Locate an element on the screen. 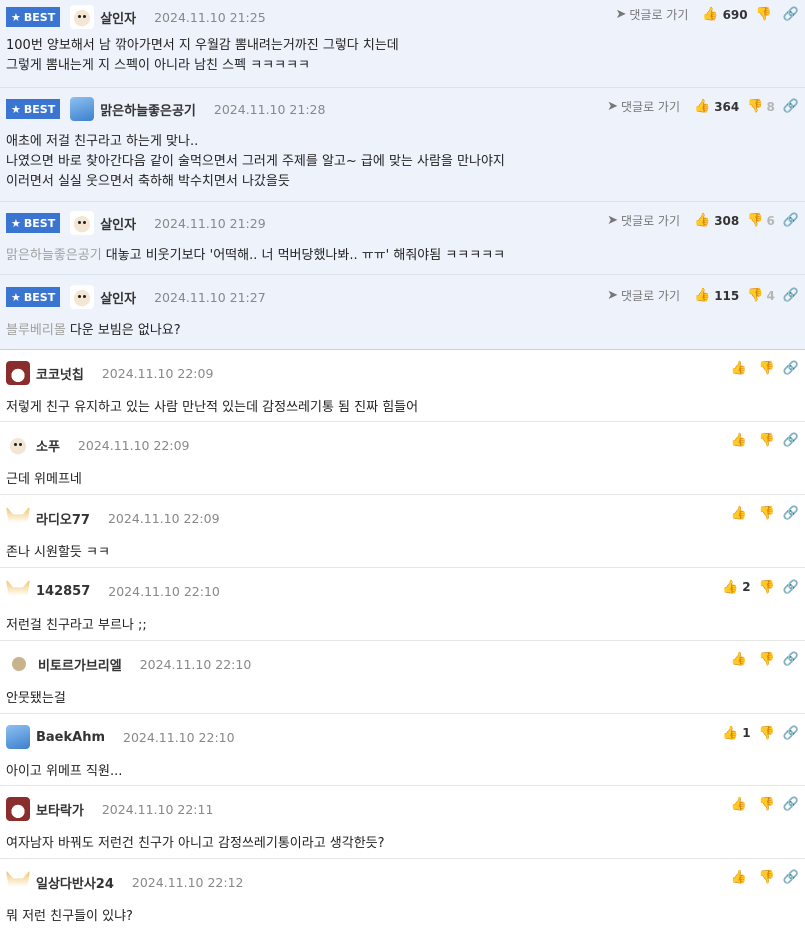  nickname: BaekAhm is located at coordinates (70, 737).